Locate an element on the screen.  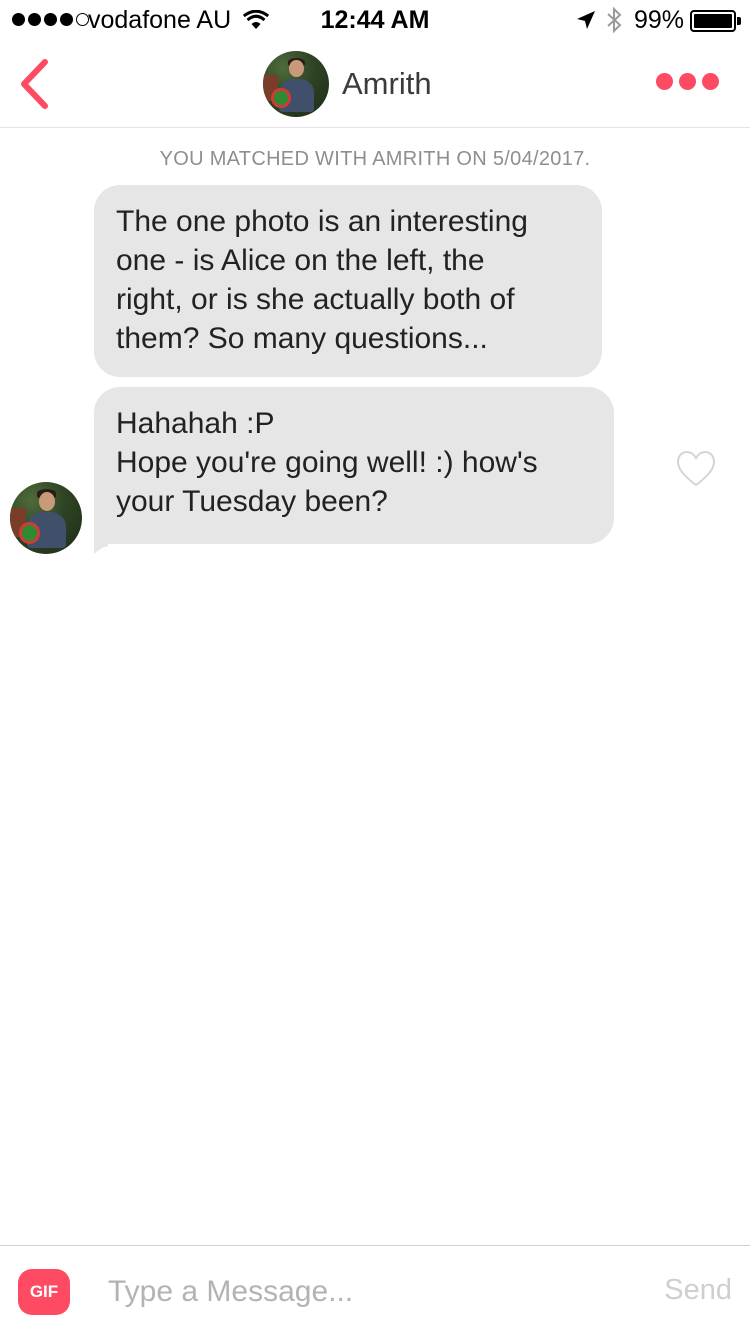
send-button: Send is located at coordinates (698, 1290).